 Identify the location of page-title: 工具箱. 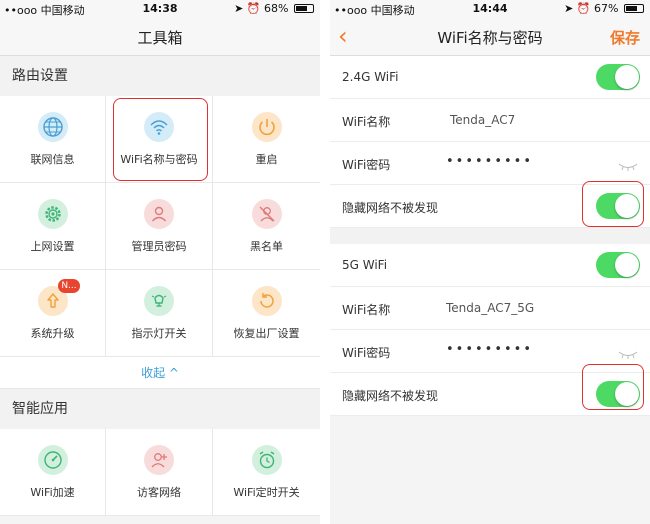
(160, 38).